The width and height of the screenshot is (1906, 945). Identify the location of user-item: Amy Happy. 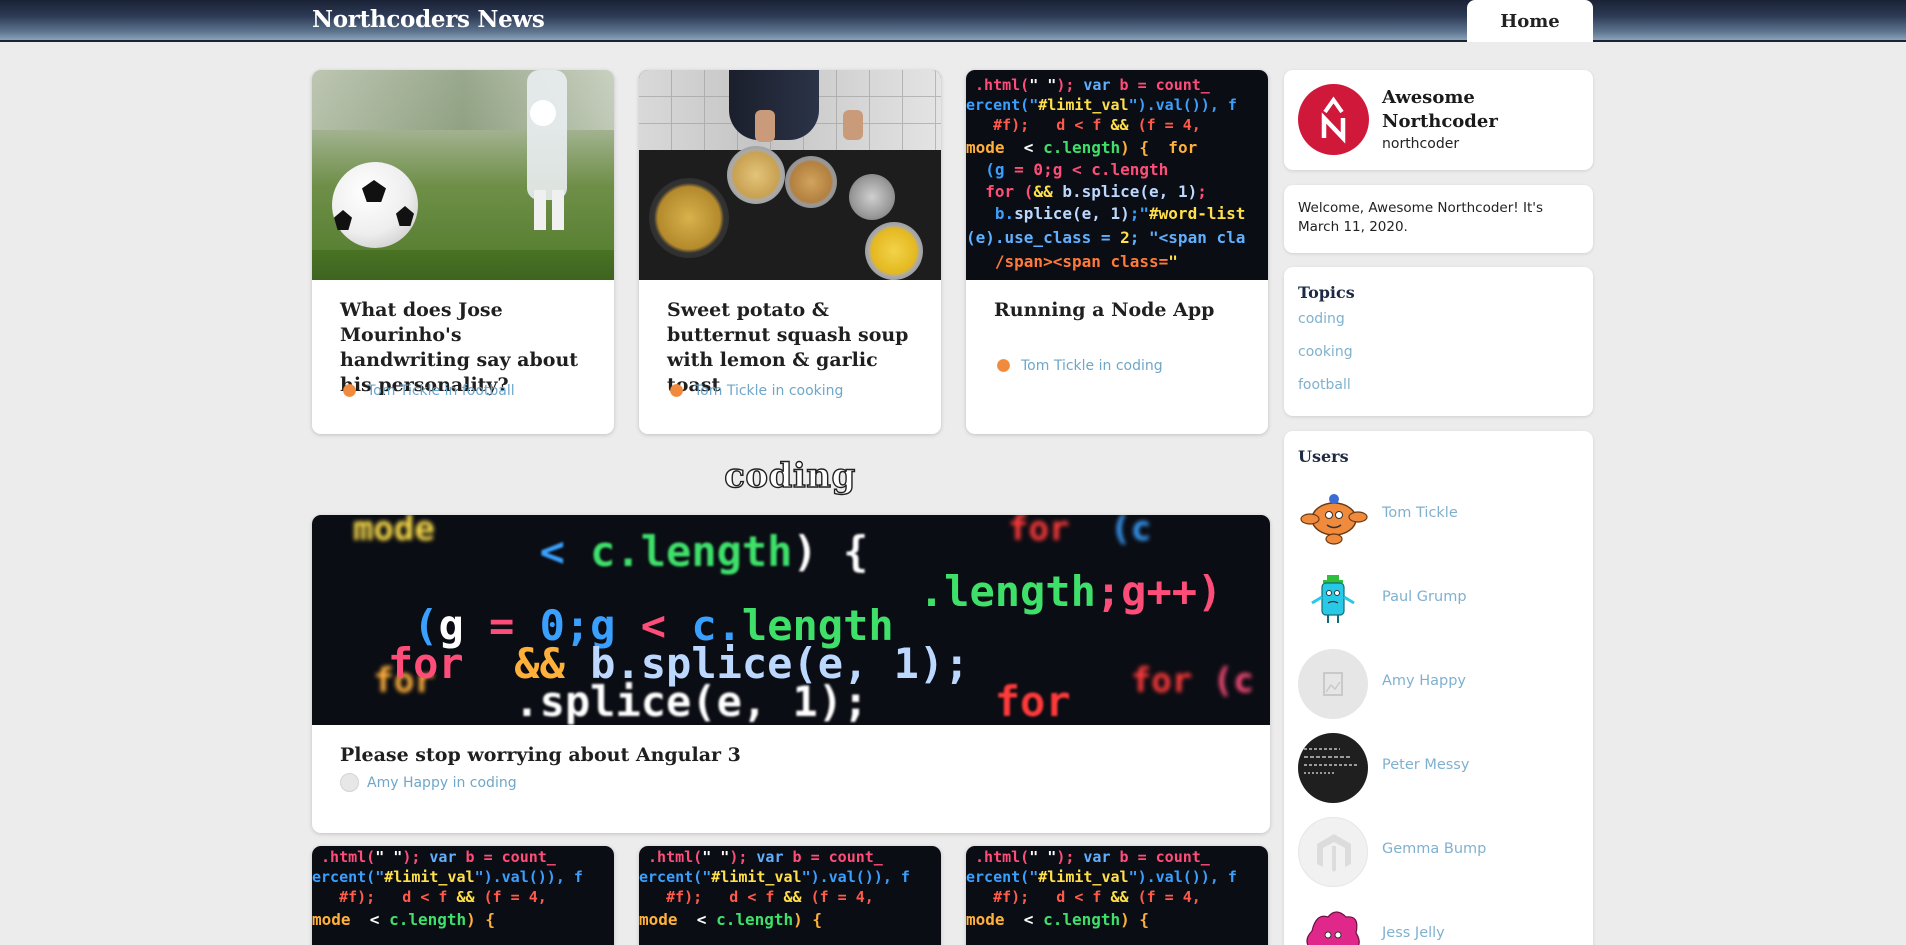
(1438, 685).